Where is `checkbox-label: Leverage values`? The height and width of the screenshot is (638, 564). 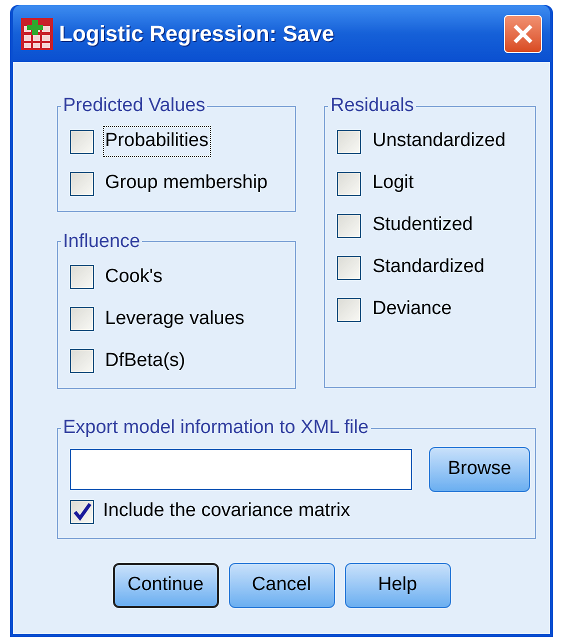
checkbox-label: Leverage values is located at coordinates (174, 319).